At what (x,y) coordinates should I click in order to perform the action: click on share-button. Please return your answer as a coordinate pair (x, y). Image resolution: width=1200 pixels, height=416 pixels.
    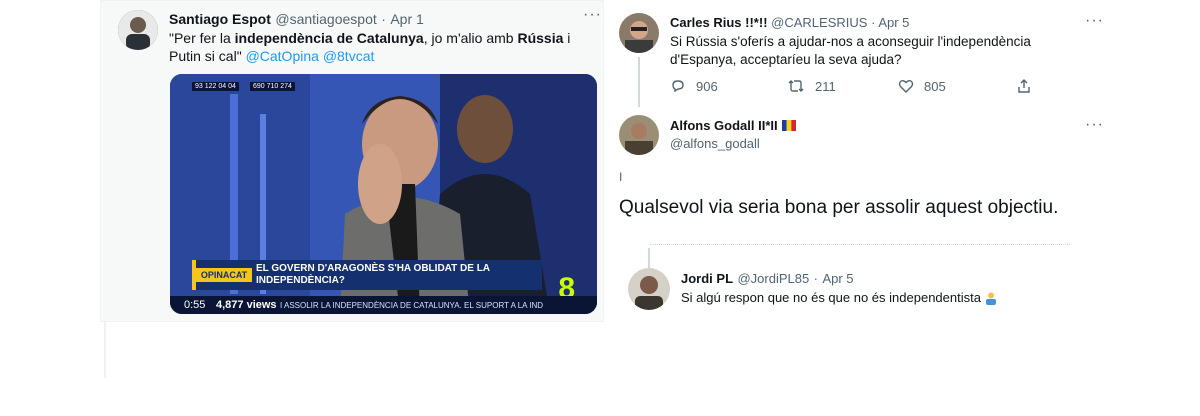
    Looking at the image, I should click on (1024, 86).